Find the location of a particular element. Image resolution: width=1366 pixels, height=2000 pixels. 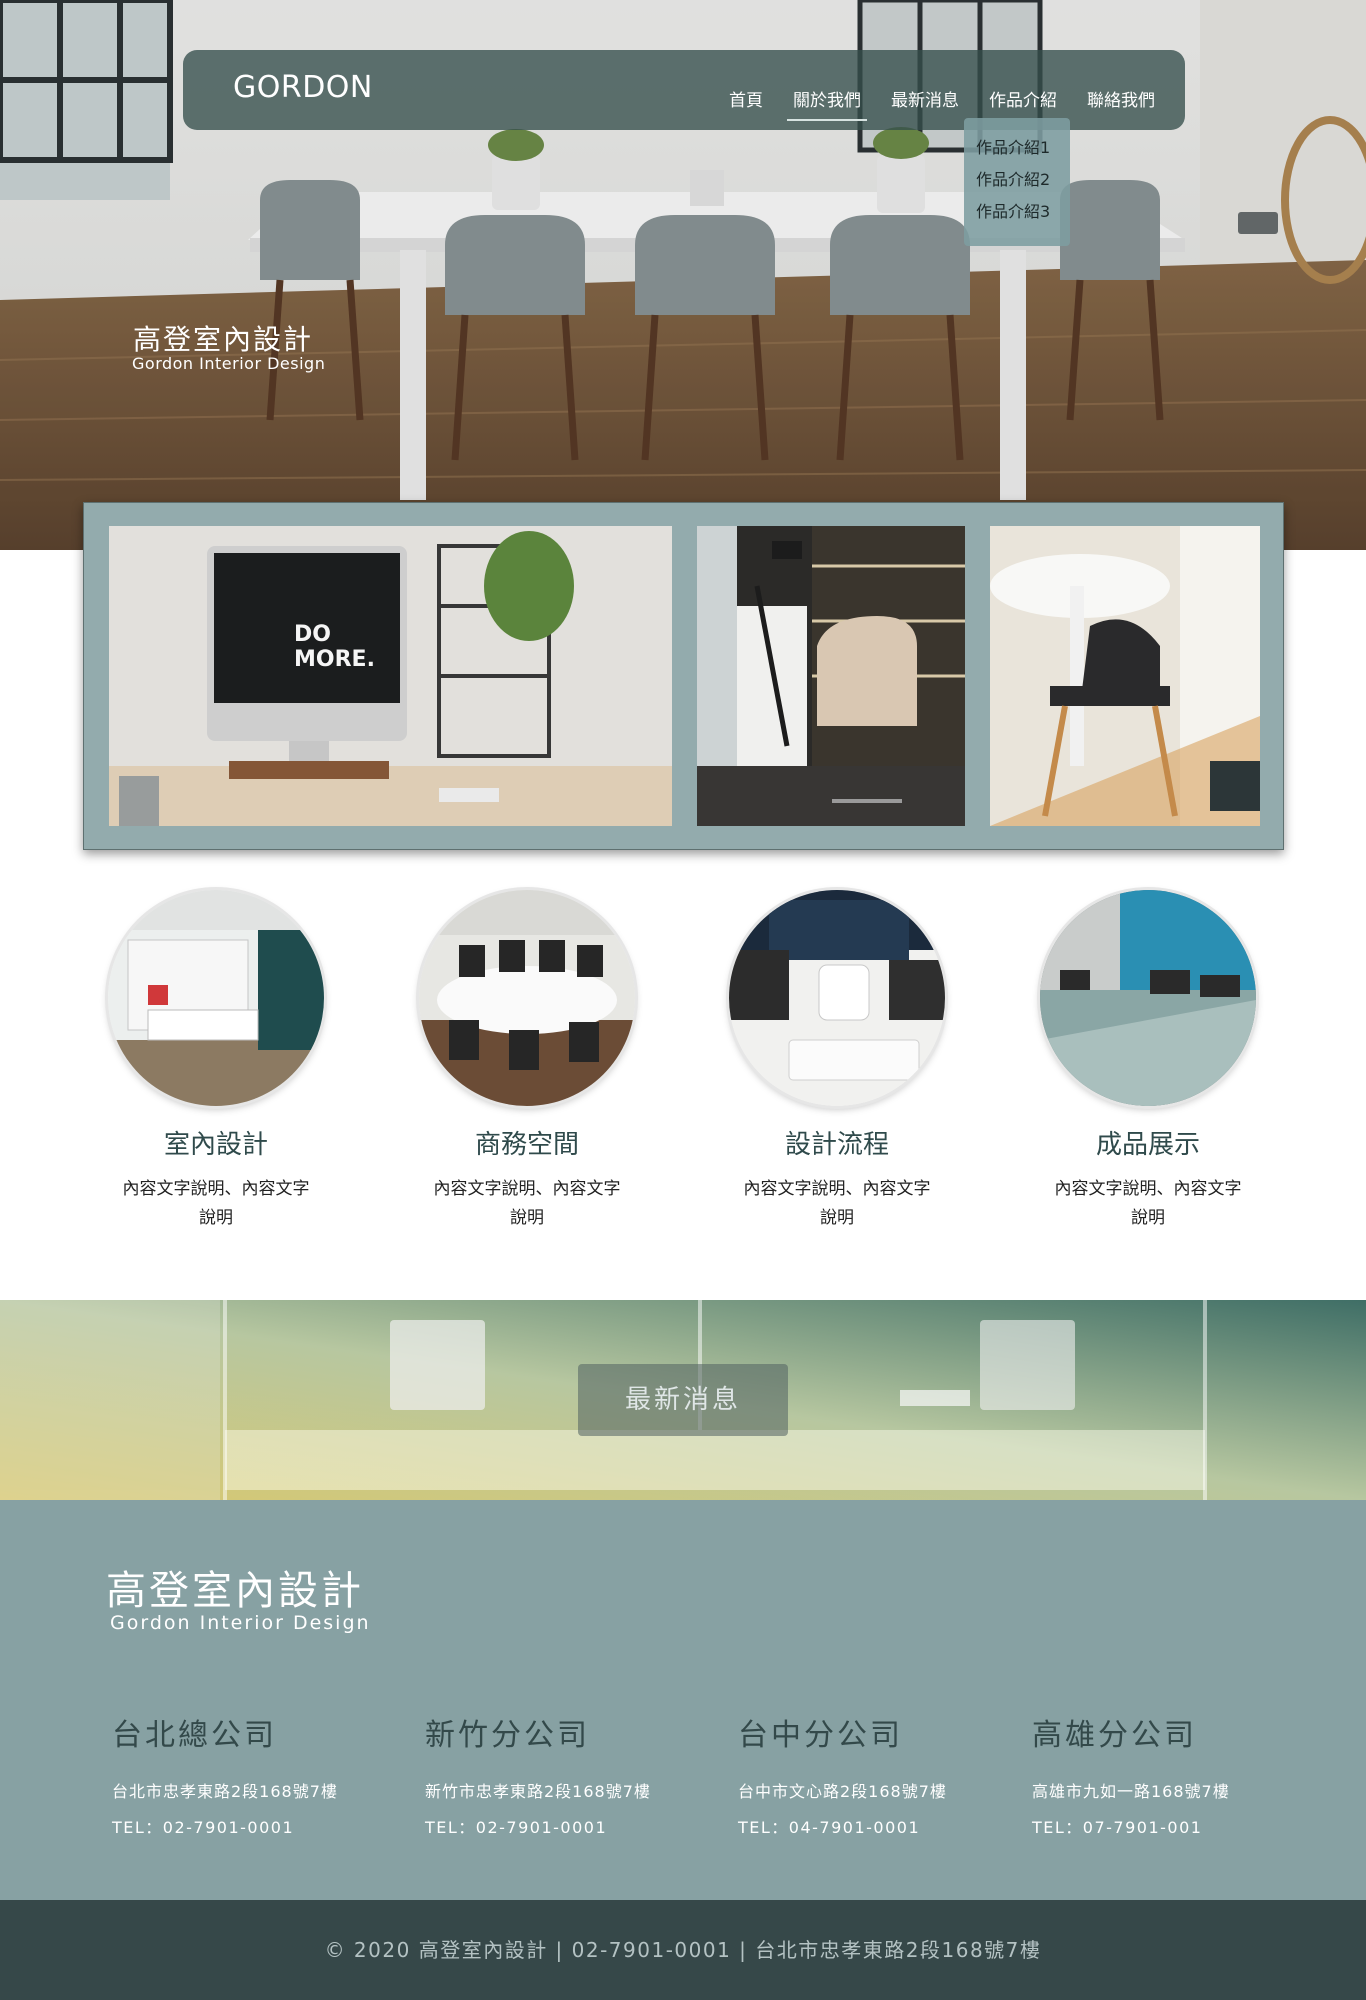

hero-title: 高登室內設計 is located at coordinates (223, 339).